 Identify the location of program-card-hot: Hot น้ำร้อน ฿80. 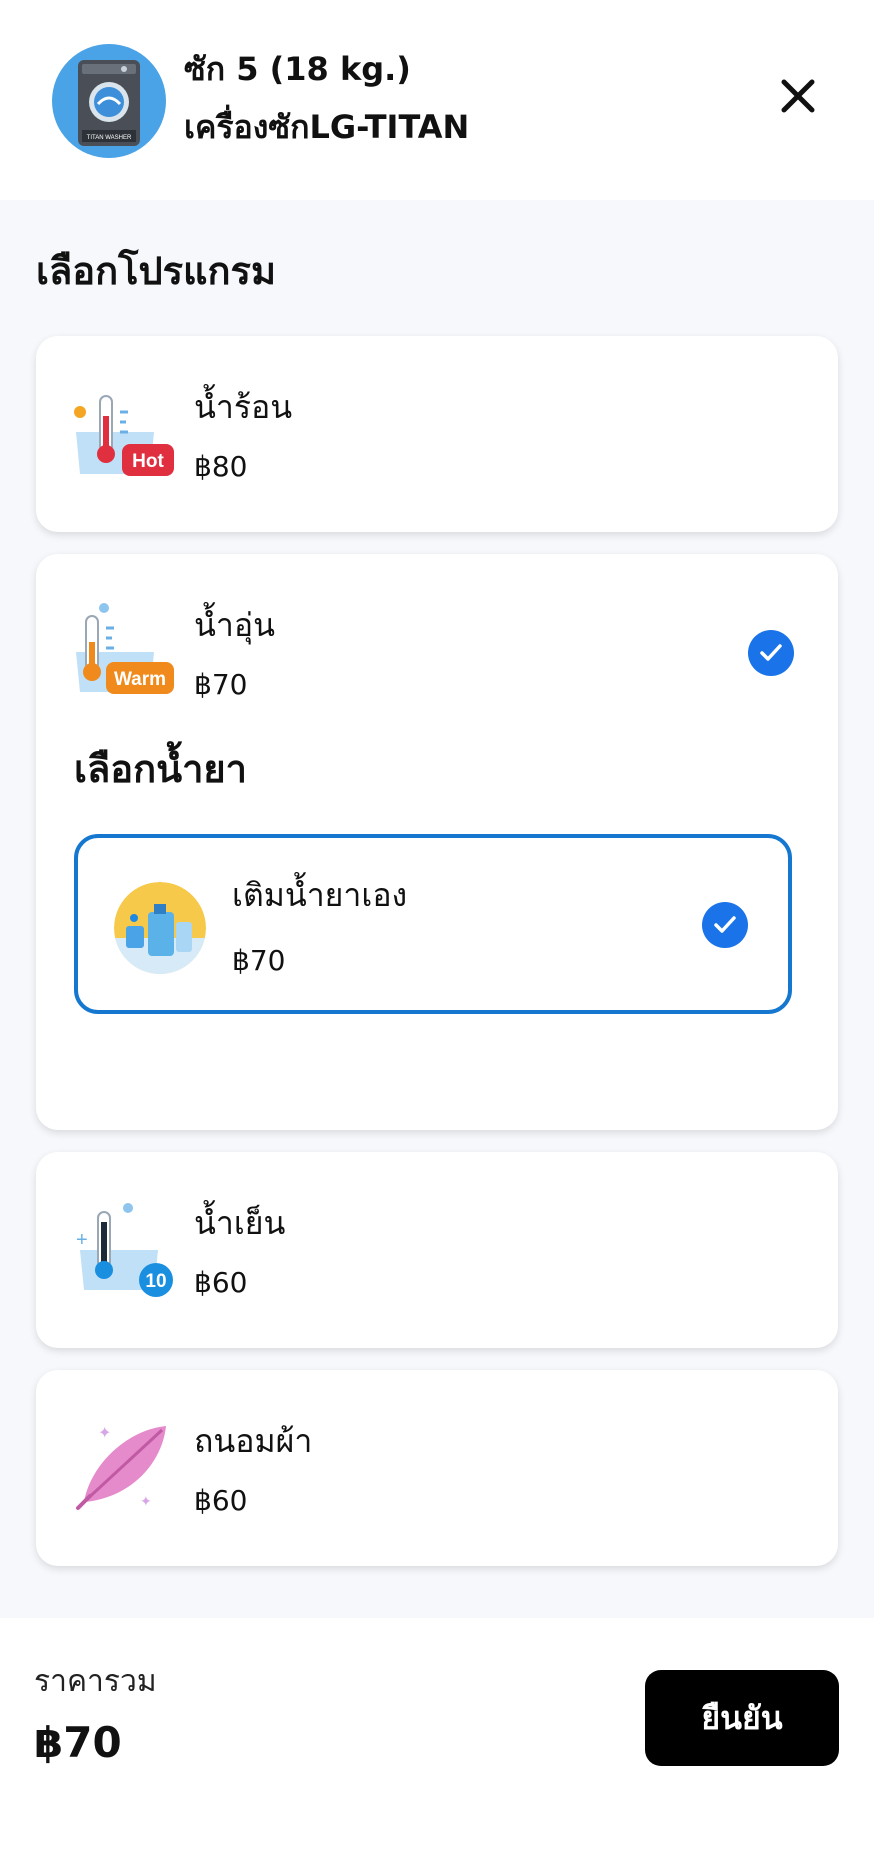
(437, 434).